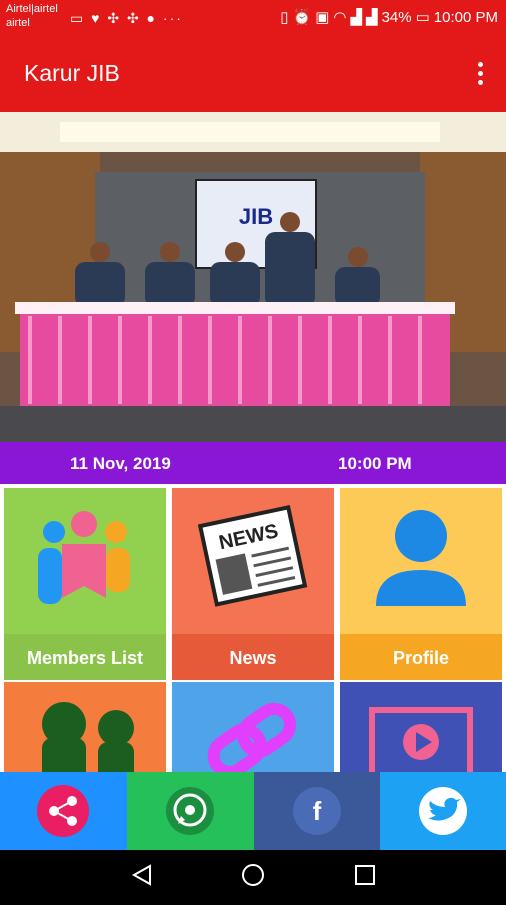 The width and height of the screenshot is (506, 905). What do you see at coordinates (88, 742) in the screenshot?
I see `people-silhouette-icon` at bounding box center [88, 742].